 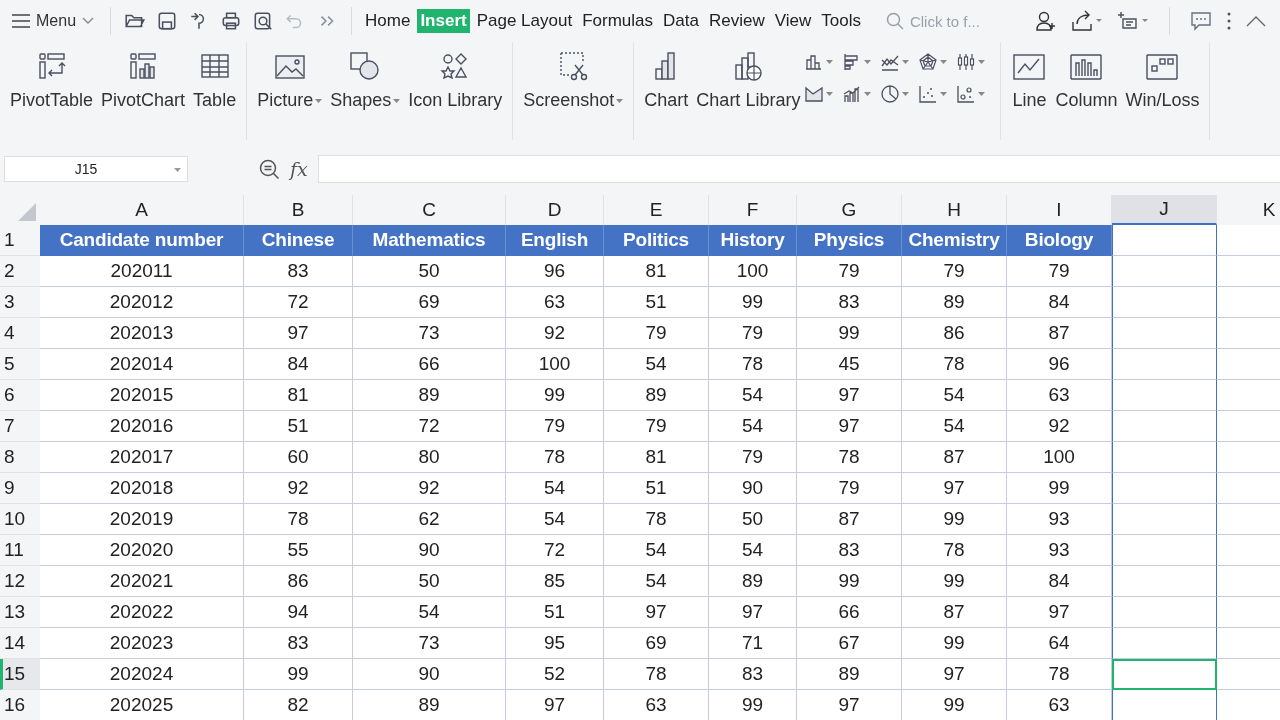 What do you see at coordinates (1059, 457) in the screenshot?
I see `table-cell: 100` at bounding box center [1059, 457].